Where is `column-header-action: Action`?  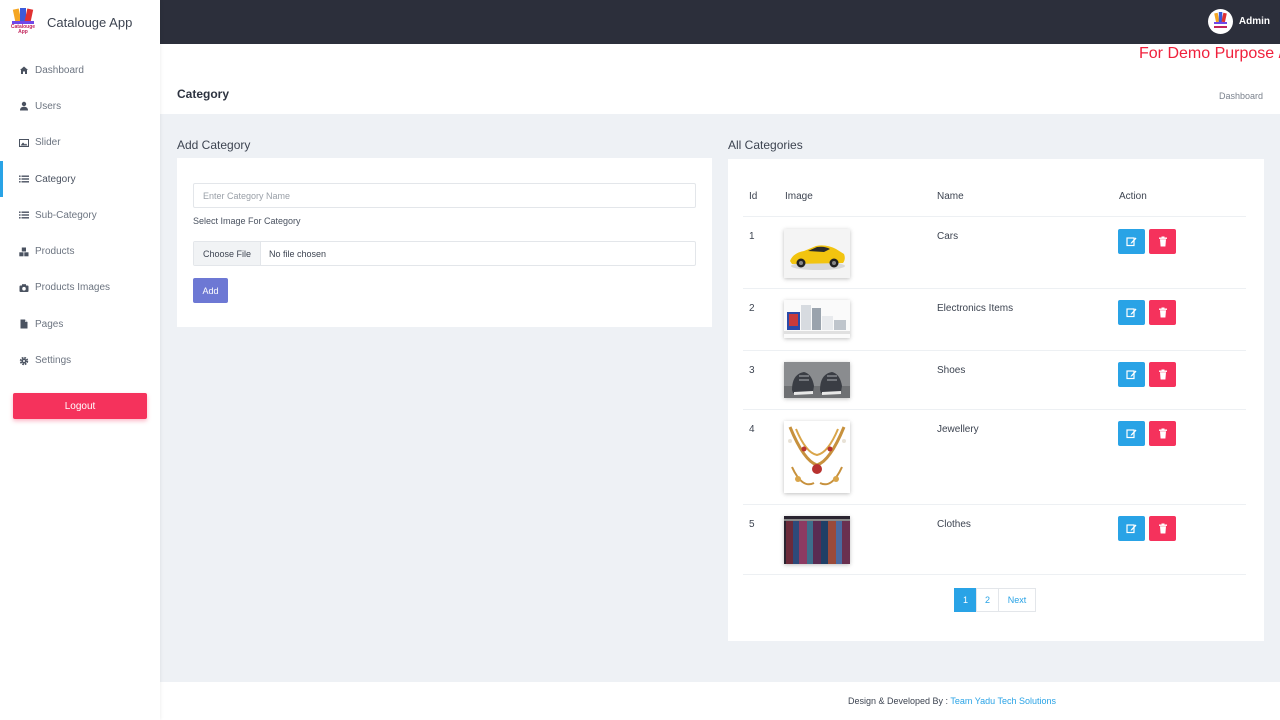
column-header-action: Action is located at coordinates (1133, 196).